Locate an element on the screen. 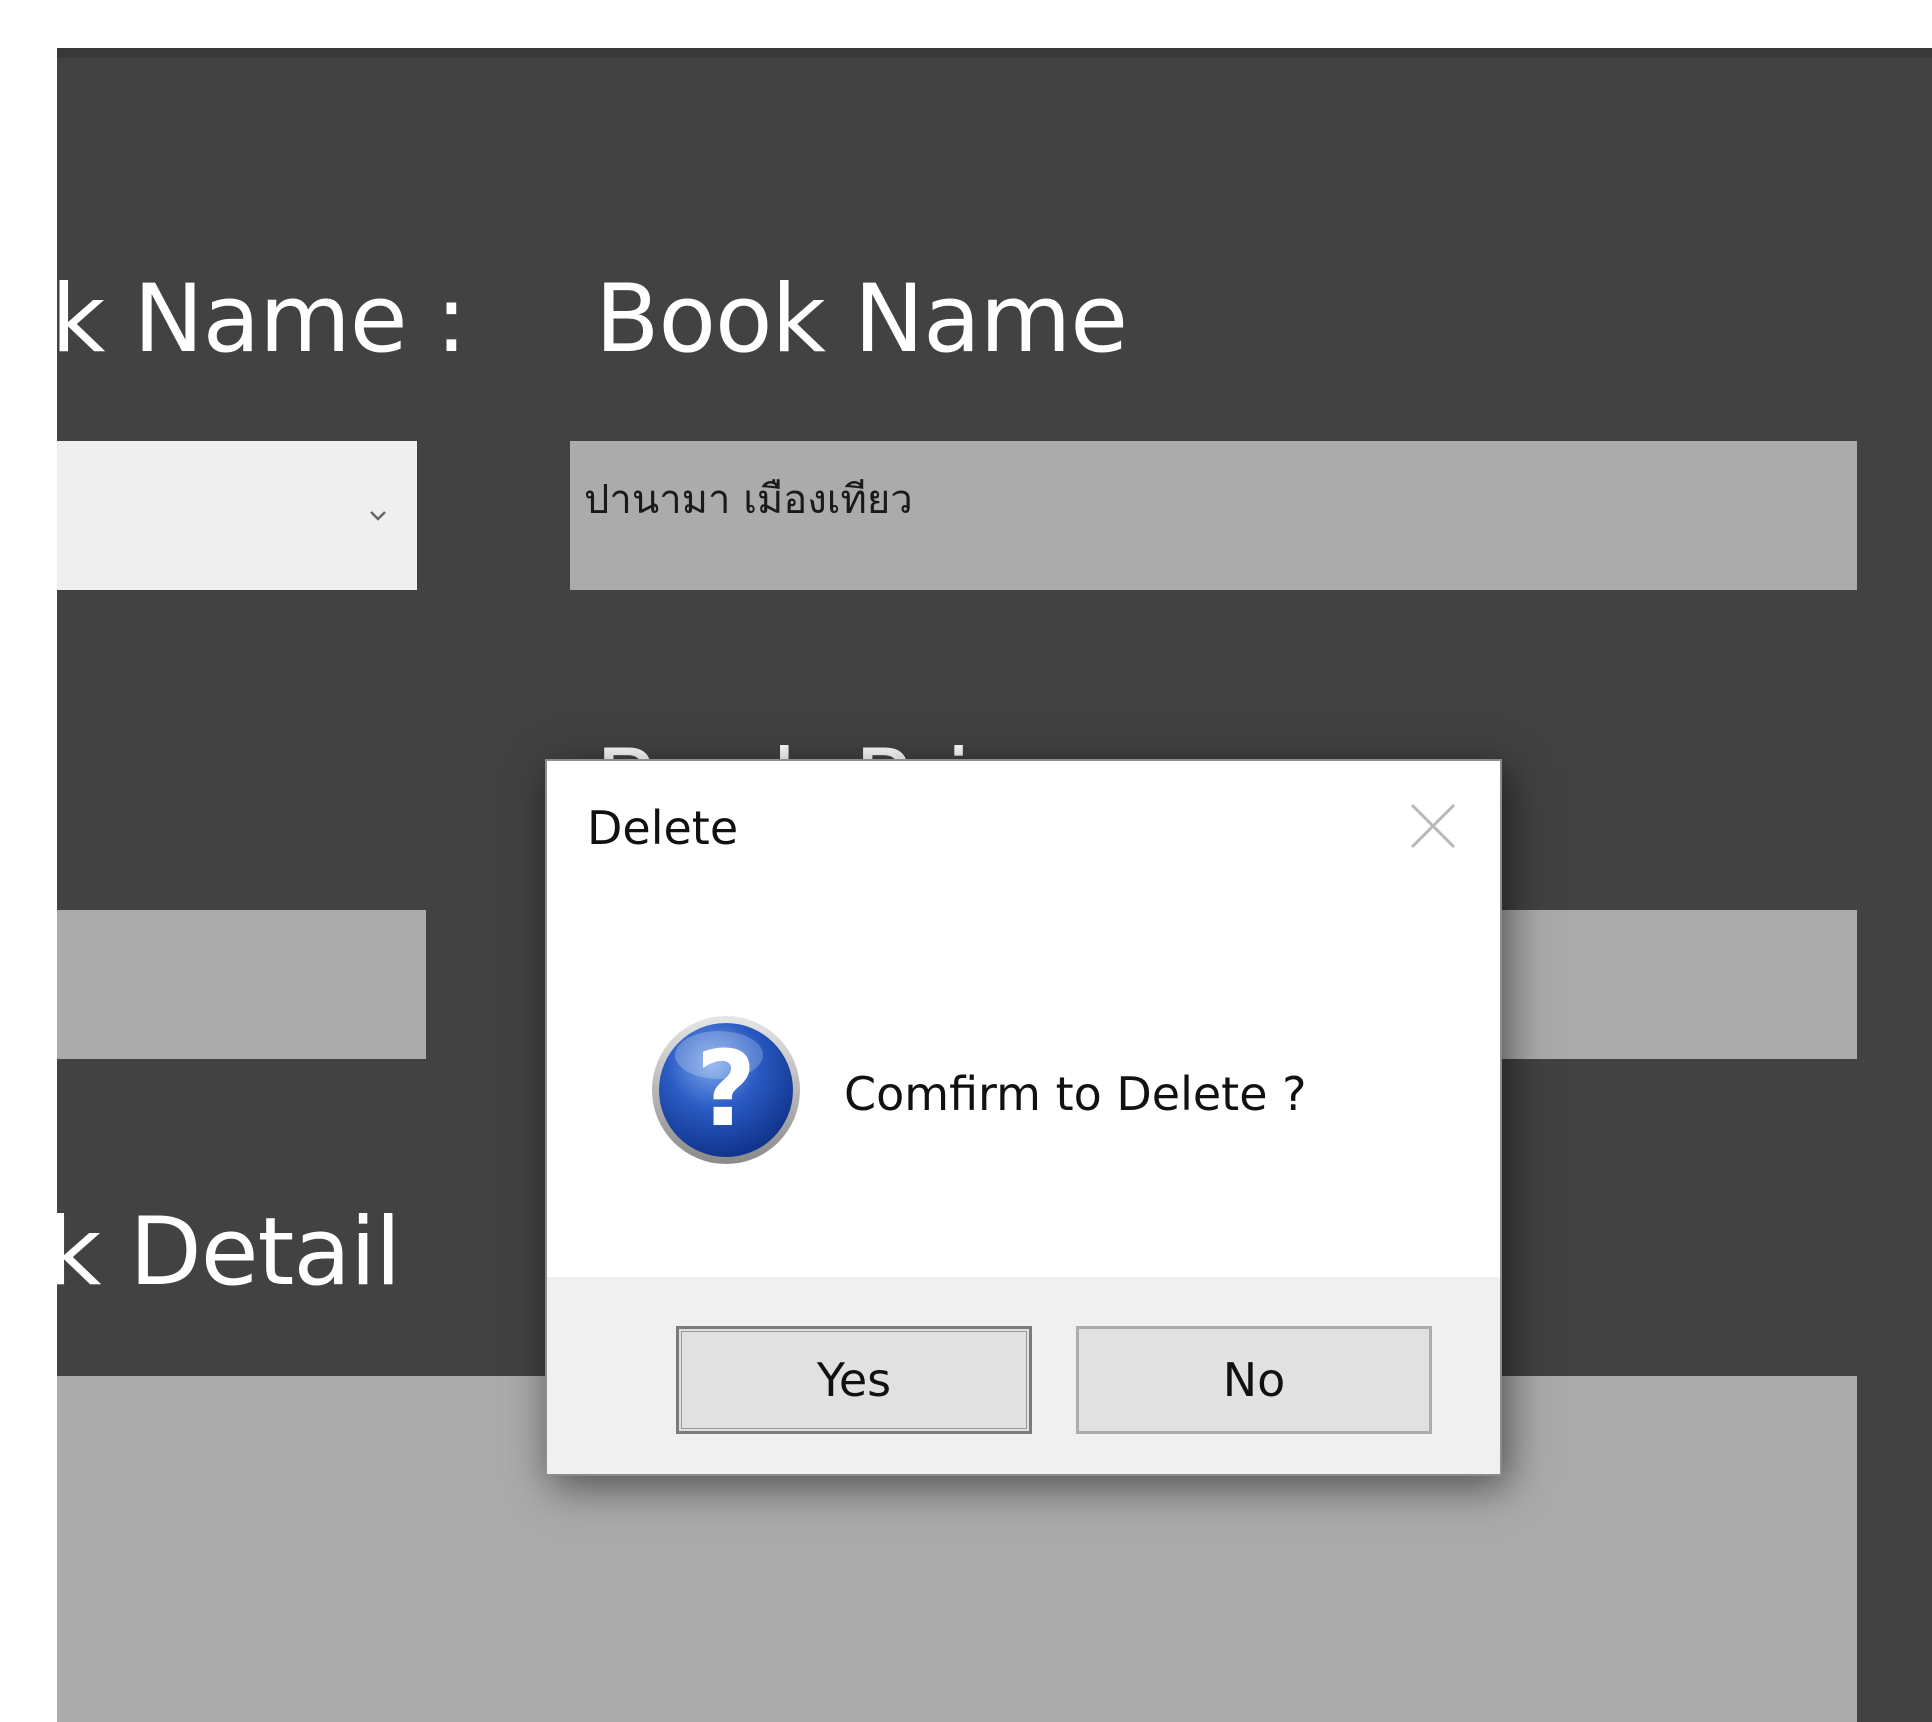  dialog-footer: Yes No is located at coordinates (1023, 1375).